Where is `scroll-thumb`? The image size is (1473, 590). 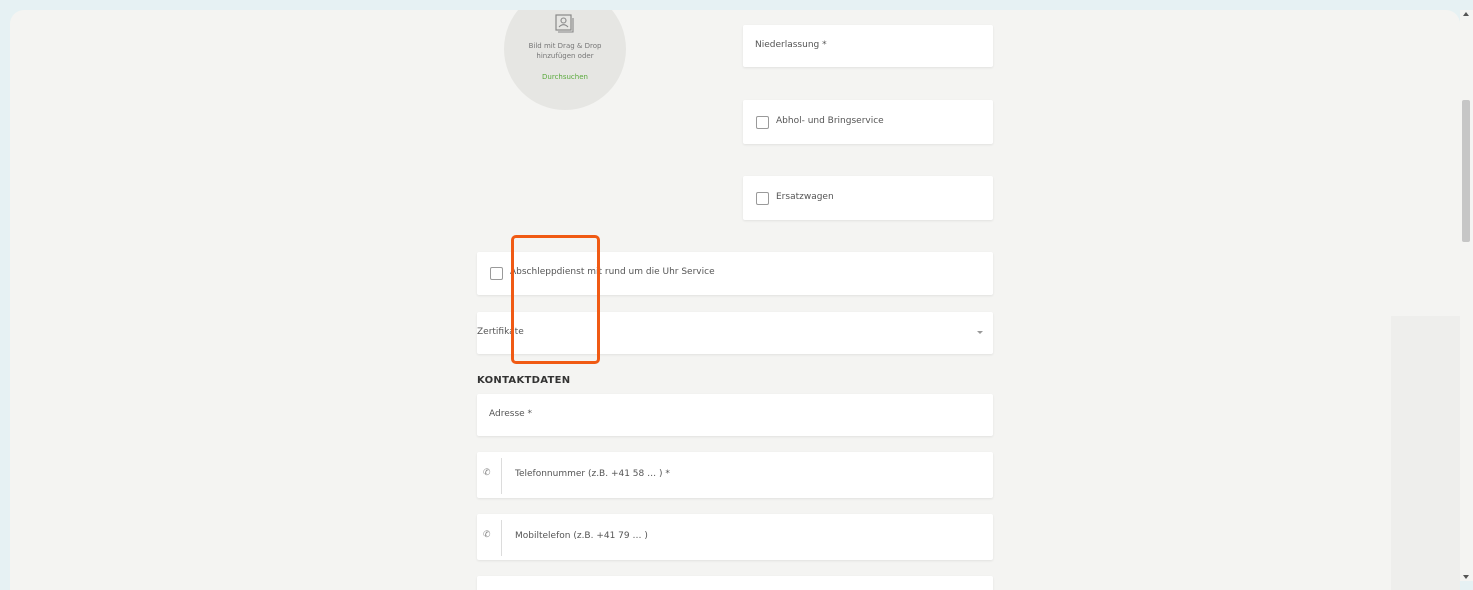 scroll-thumb is located at coordinates (1466, 171).